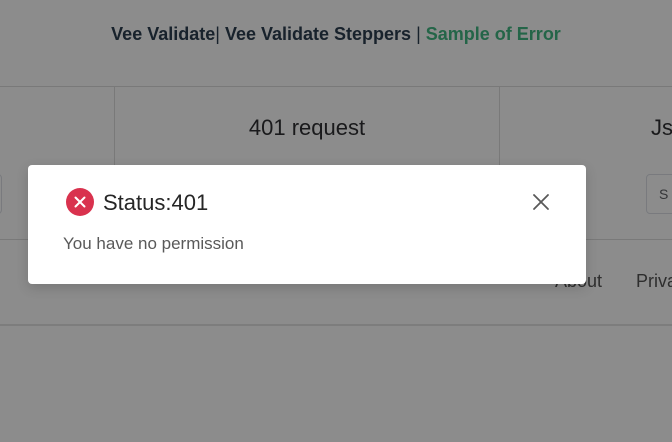  I want to click on modal-message: You have no permission, so click(153, 243).